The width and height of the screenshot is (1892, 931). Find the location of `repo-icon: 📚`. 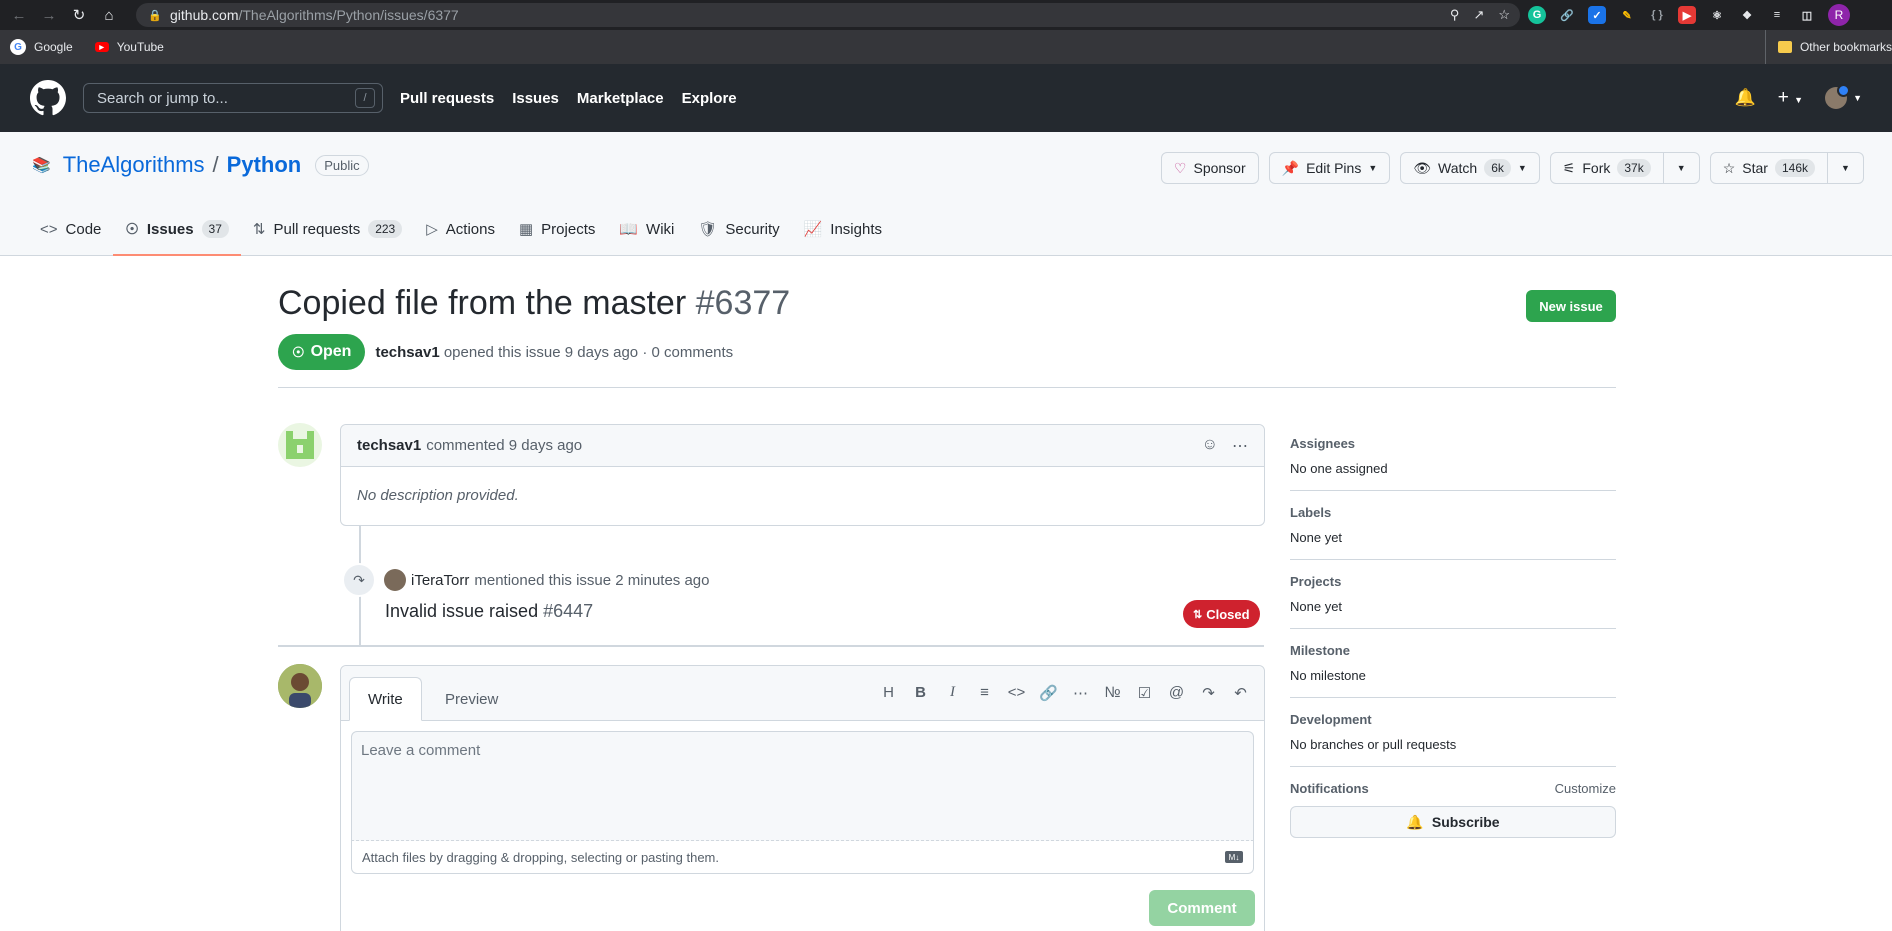

repo-icon: 📚 is located at coordinates (41, 165).